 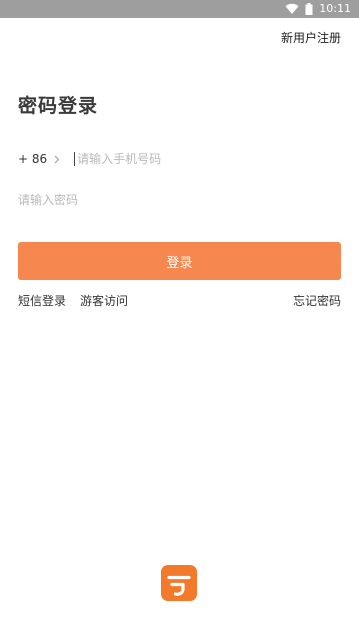 What do you see at coordinates (311, 37) in the screenshot?
I see `register-link: 新用户注册` at bounding box center [311, 37].